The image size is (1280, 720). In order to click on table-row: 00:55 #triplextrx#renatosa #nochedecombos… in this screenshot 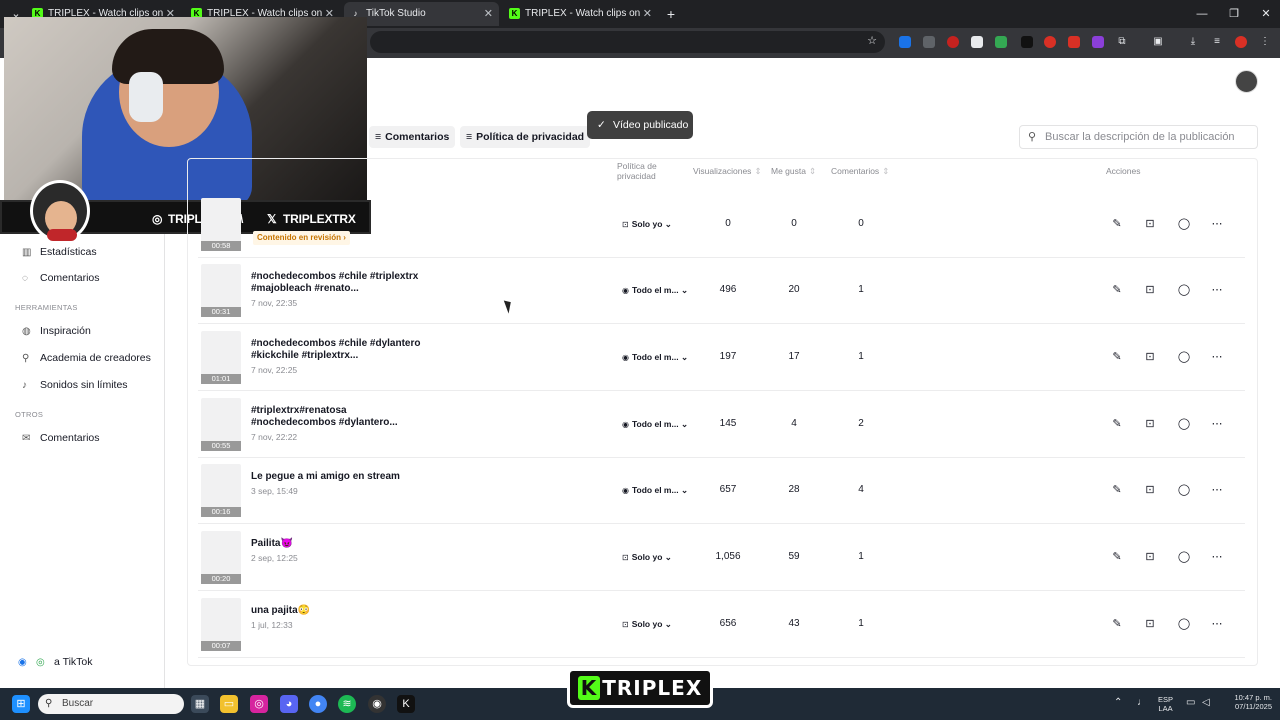, I will do `click(721, 424)`.